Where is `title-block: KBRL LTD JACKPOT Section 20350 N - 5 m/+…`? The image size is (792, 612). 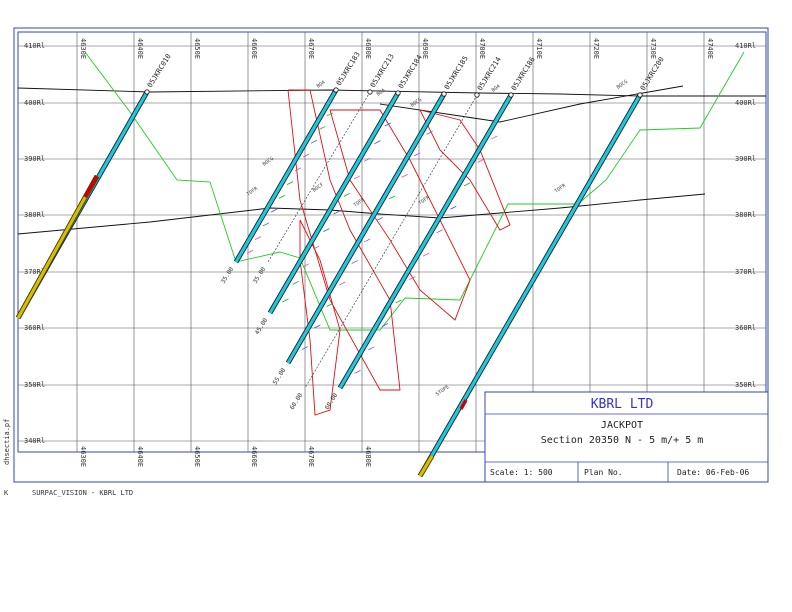
title-block: KBRL LTD JACKPOT Section 20350 N - 5 m/+… is located at coordinates (626, 437).